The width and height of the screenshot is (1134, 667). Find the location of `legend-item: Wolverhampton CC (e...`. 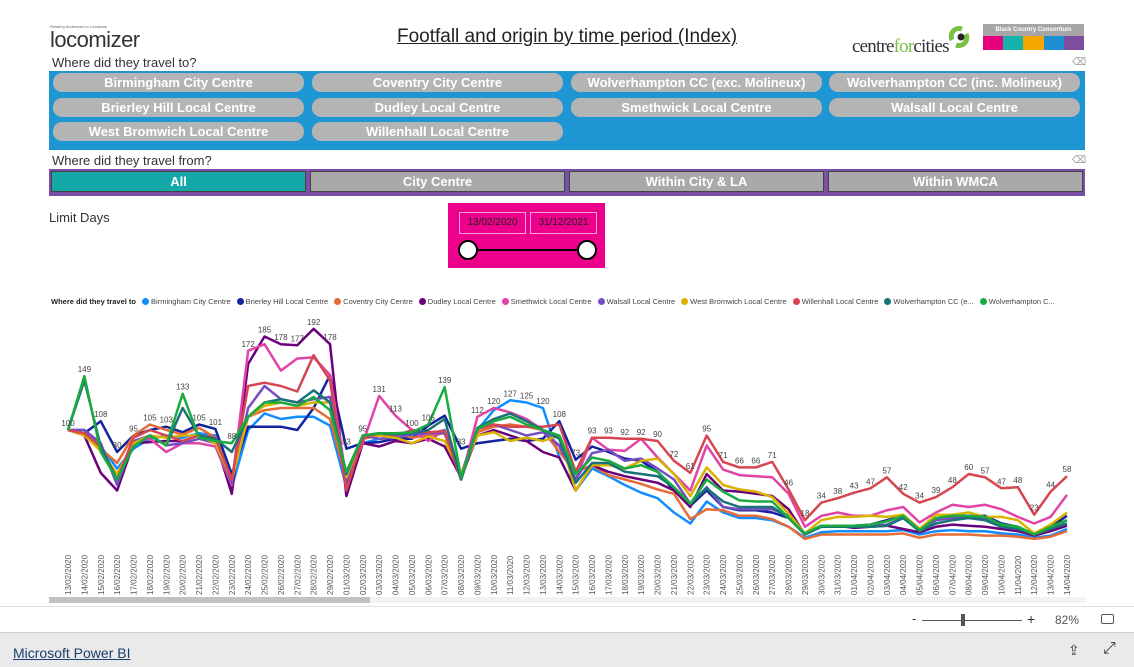

legend-item: Wolverhampton CC (e... is located at coordinates (929, 301).